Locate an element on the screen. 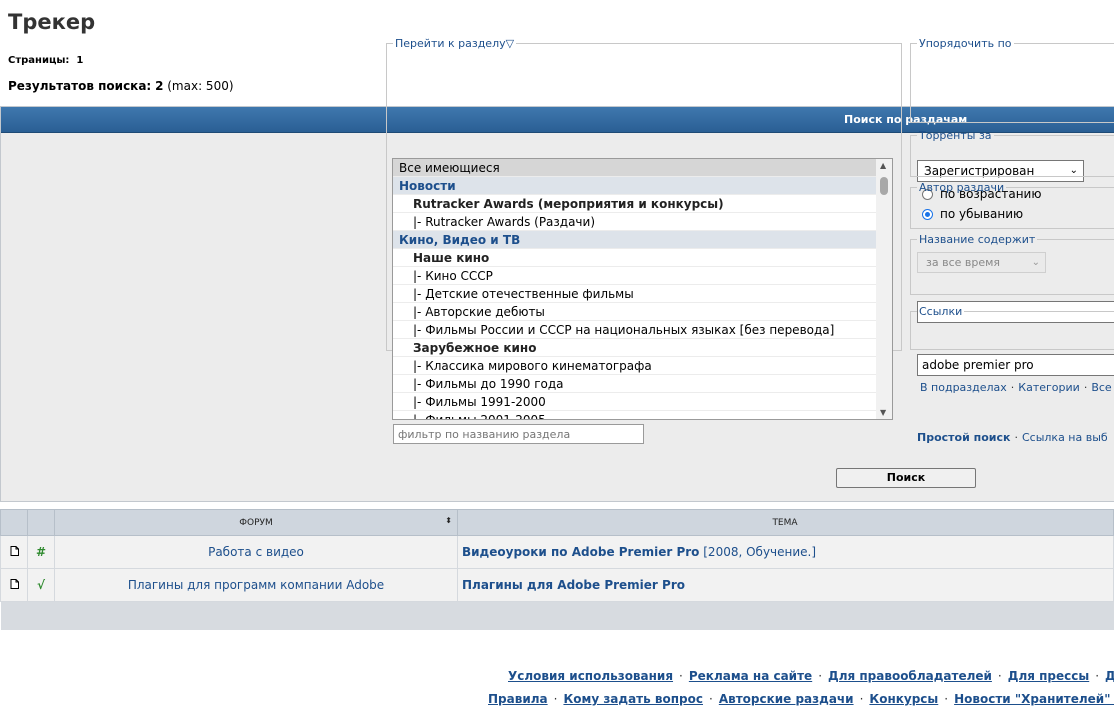  pages-indicator: Страницы: 1 is located at coordinates (45, 60).